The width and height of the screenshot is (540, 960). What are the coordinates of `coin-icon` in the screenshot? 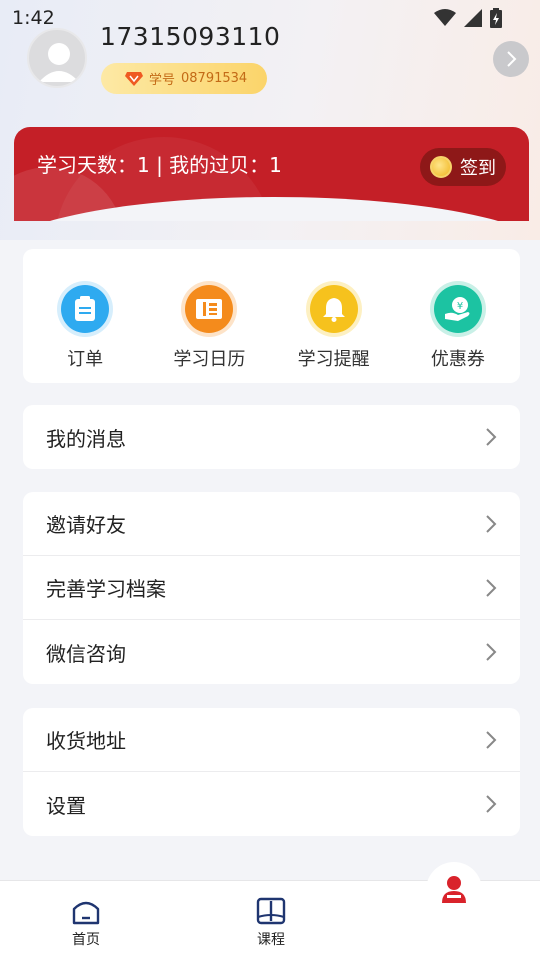 It's located at (441, 167).